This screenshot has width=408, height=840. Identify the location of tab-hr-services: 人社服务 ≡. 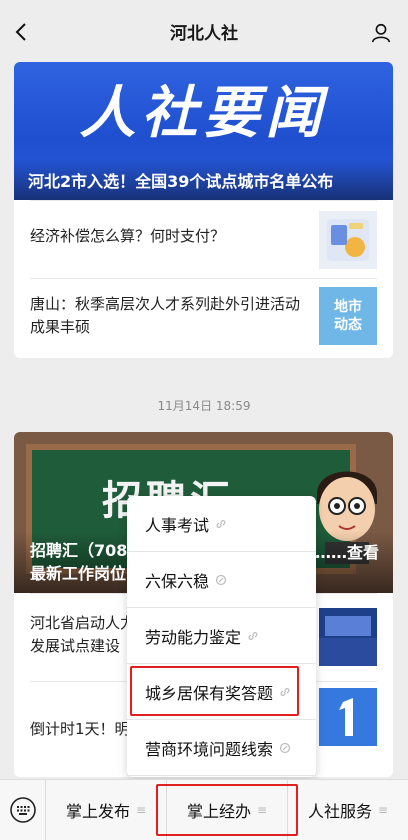
(348, 810).